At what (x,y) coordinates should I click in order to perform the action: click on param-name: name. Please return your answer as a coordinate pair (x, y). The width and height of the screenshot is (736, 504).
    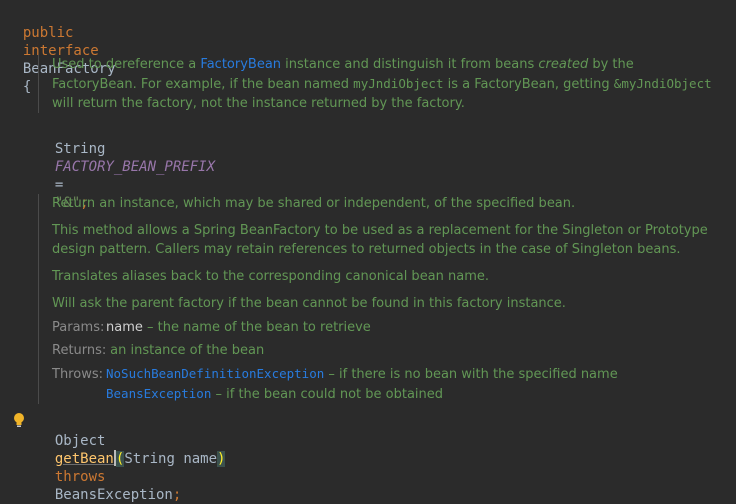
    Looking at the image, I should click on (124, 327).